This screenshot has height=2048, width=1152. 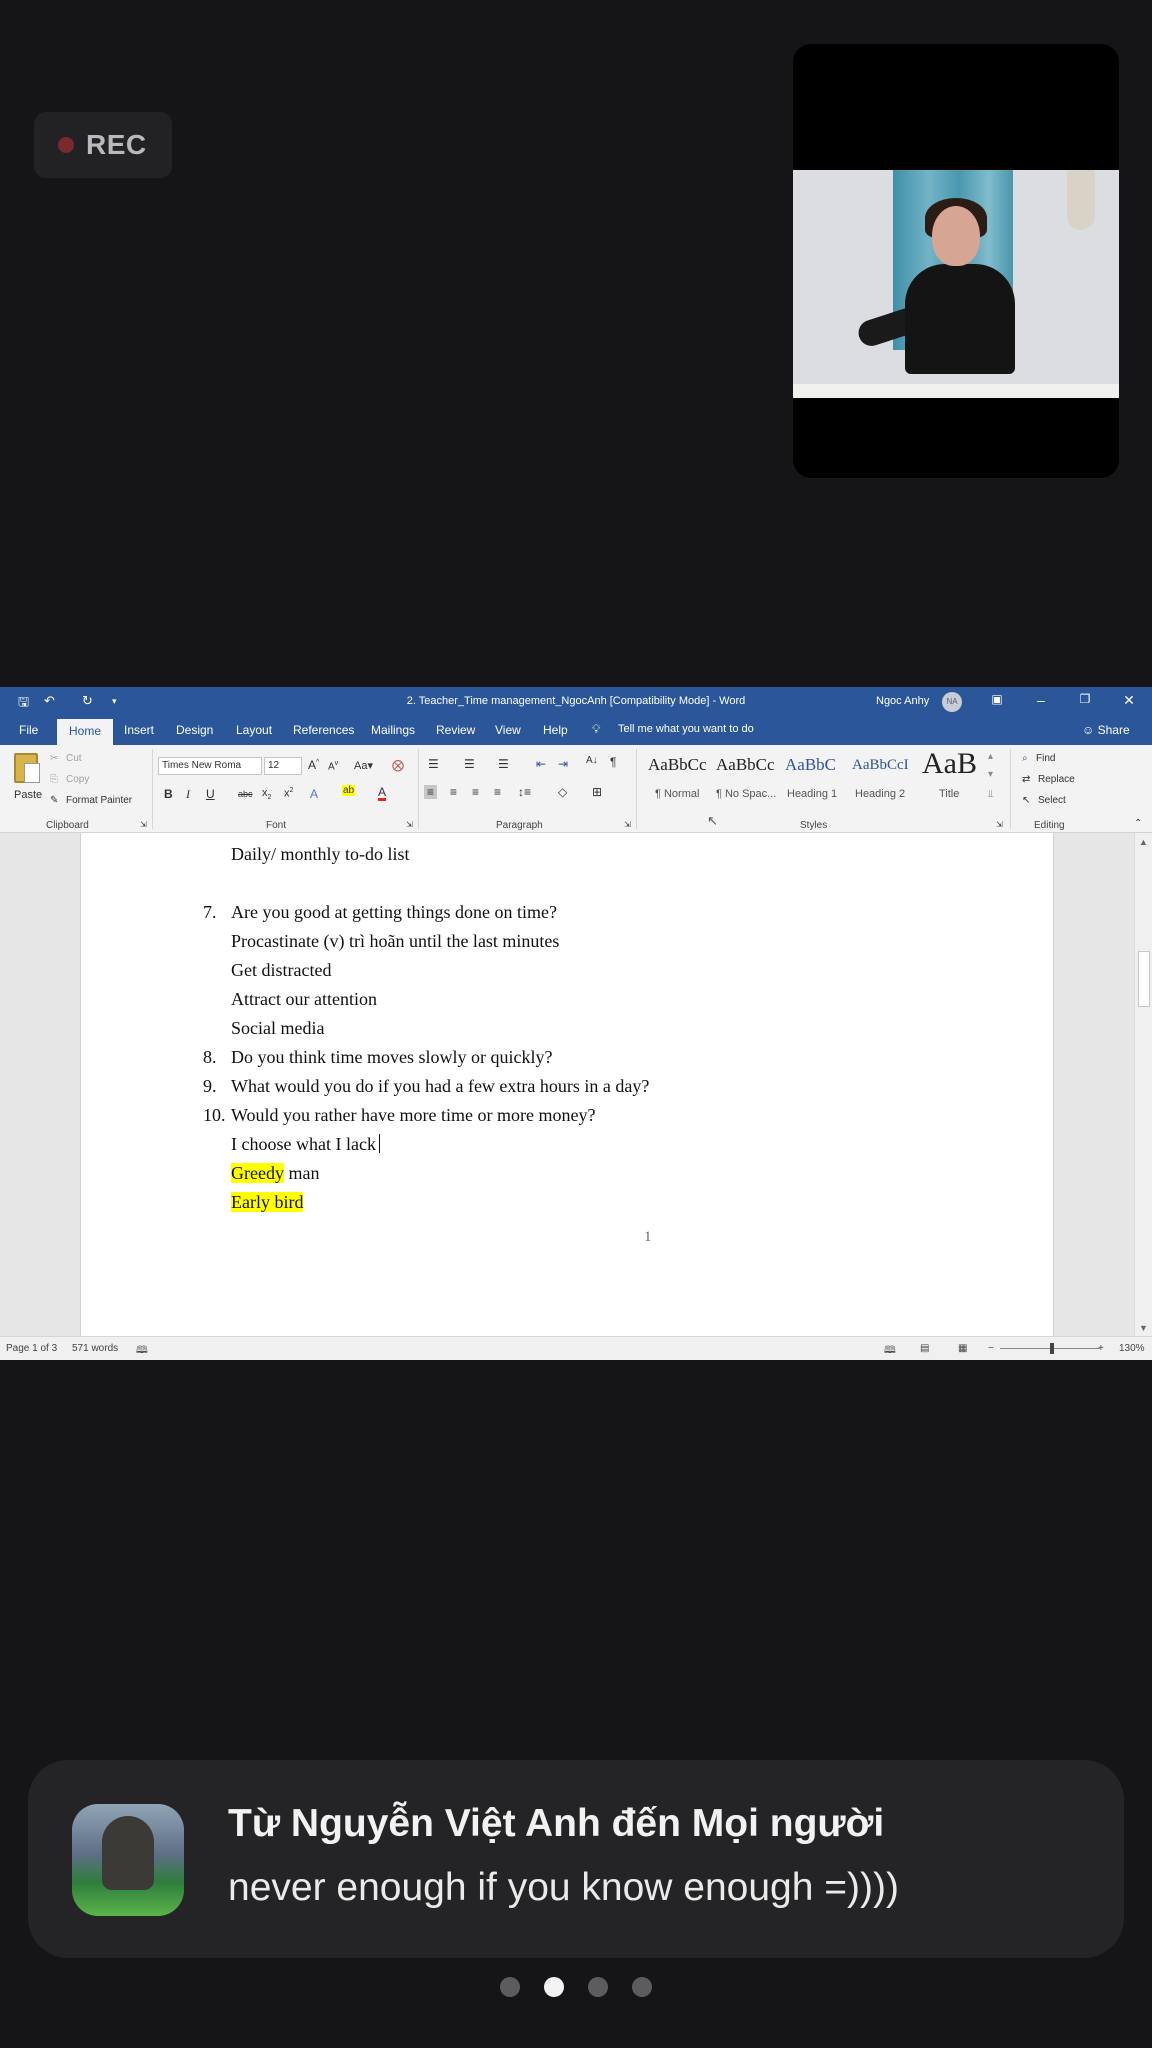 What do you see at coordinates (433, 764) in the screenshot?
I see `bullets-icon: ☰` at bounding box center [433, 764].